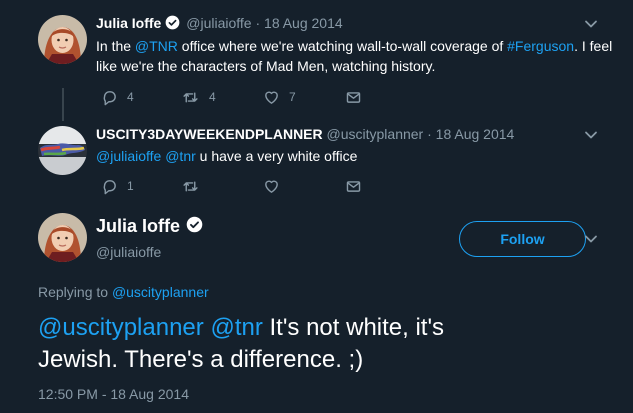  What do you see at coordinates (156, 46) in the screenshot?
I see `mention-link: @TNR` at bounding box center [156, 46].